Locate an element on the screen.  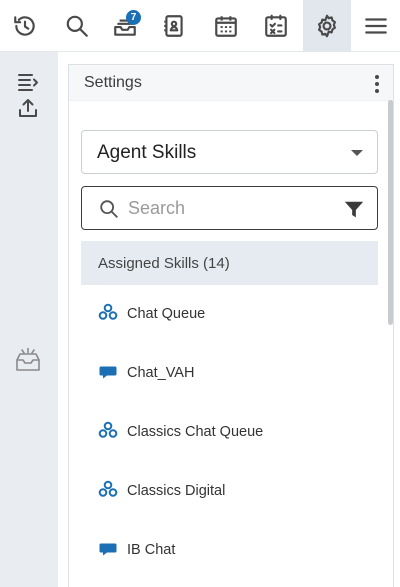
skill-row: Classics Chat Queue is located at coordinates (229, 432).